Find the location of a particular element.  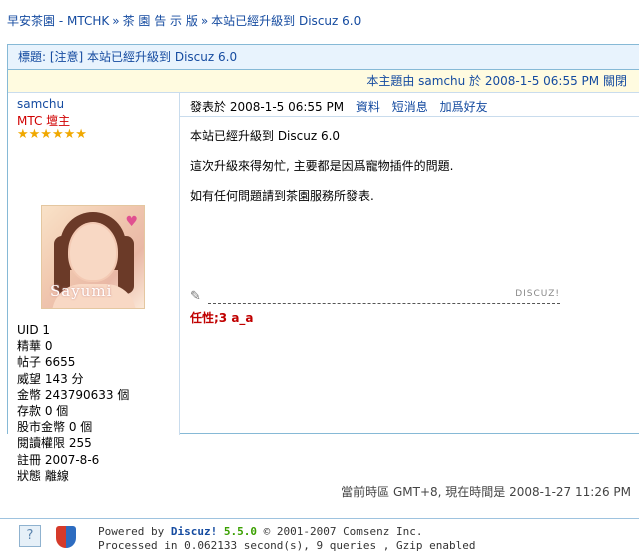

timezone-info: 當前時區 GMT+8, 現在時間是 2008-1-27 11:26 PM is located at coordinates (486, 492).